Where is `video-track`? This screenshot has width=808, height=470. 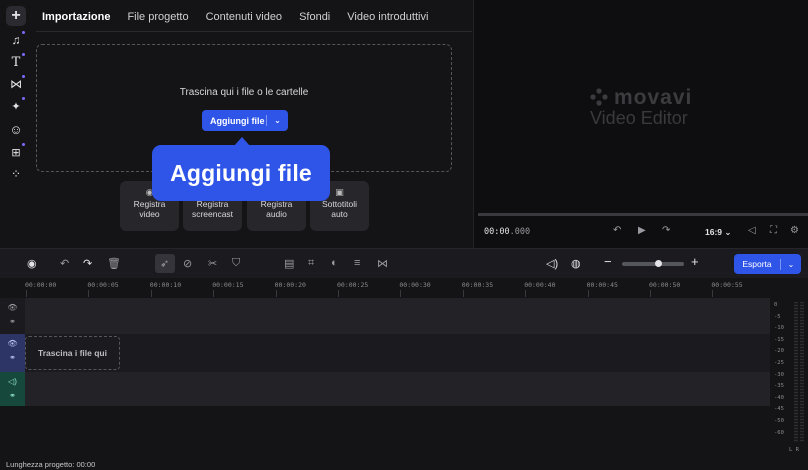
video-track is located at coordinates (397, 353).